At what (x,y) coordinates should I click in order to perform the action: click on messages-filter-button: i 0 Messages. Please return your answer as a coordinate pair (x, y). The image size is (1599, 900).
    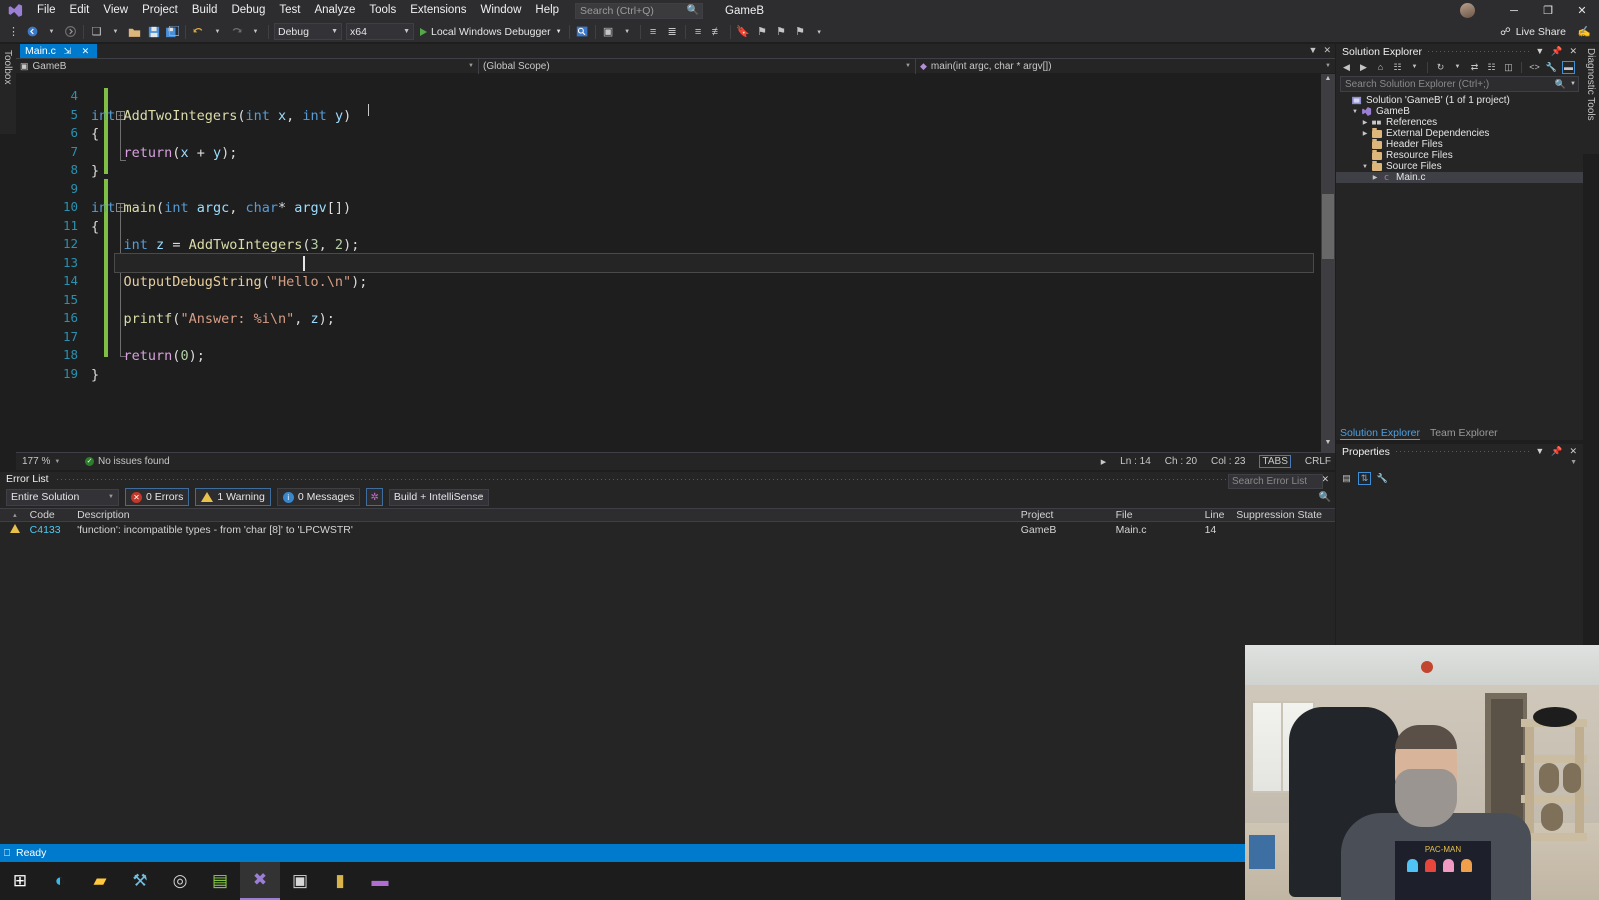
    Looking at the image, I should click on (318, 497).